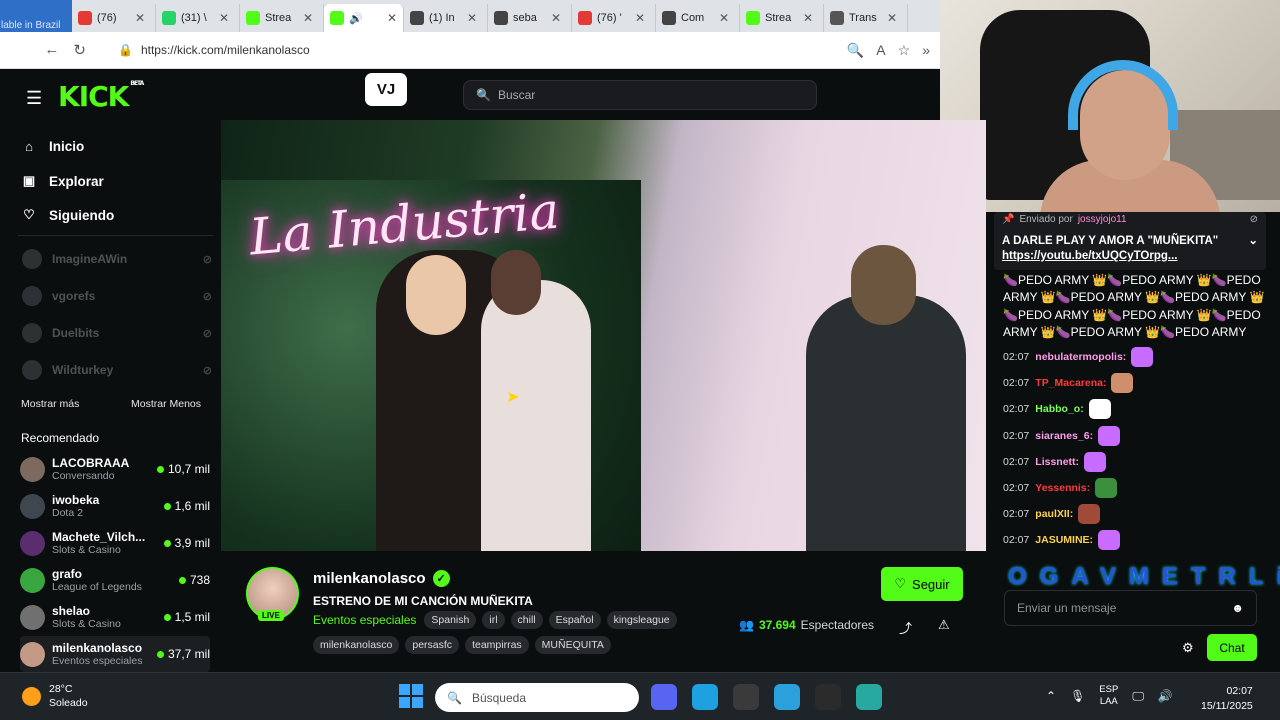 Image resolution: width=1280 pixels, height=720 pixels. I want to click on browser-tab: (31) \ ✕, so click(198, 18).